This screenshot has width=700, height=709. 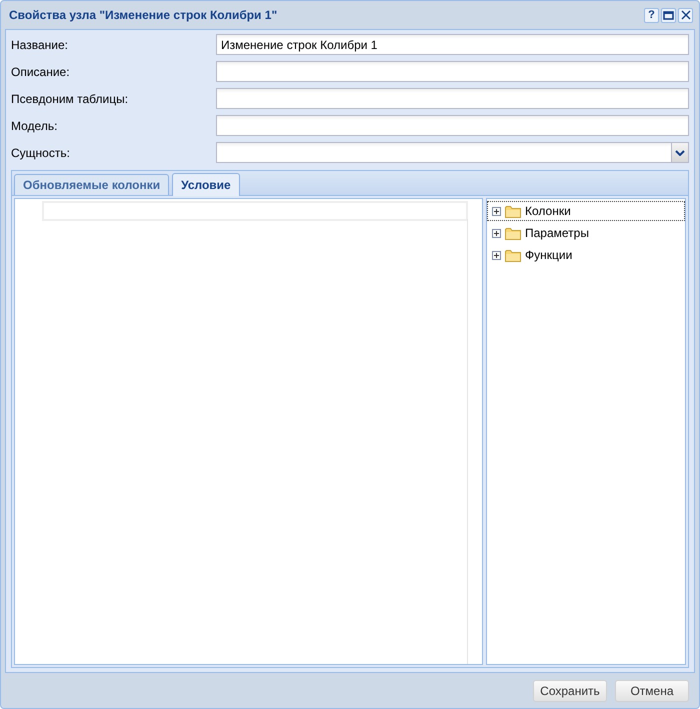 I want to click on help-button: ?, so click(x=651, y=15).